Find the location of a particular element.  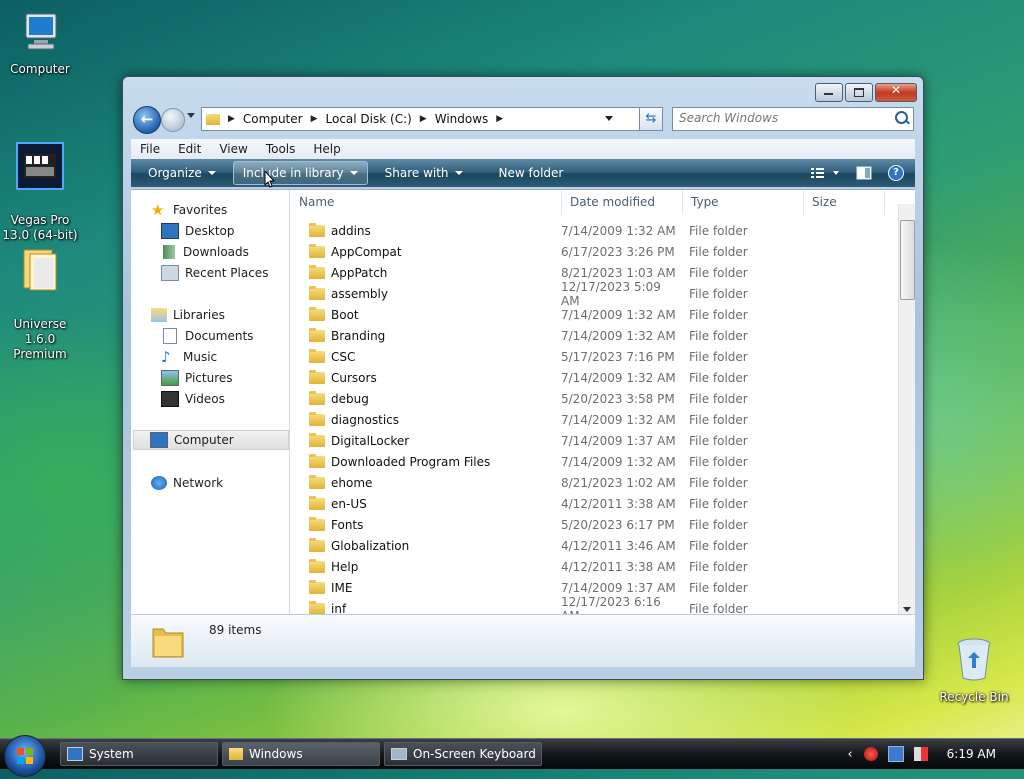

search-box is located at coordinates (793, 119).